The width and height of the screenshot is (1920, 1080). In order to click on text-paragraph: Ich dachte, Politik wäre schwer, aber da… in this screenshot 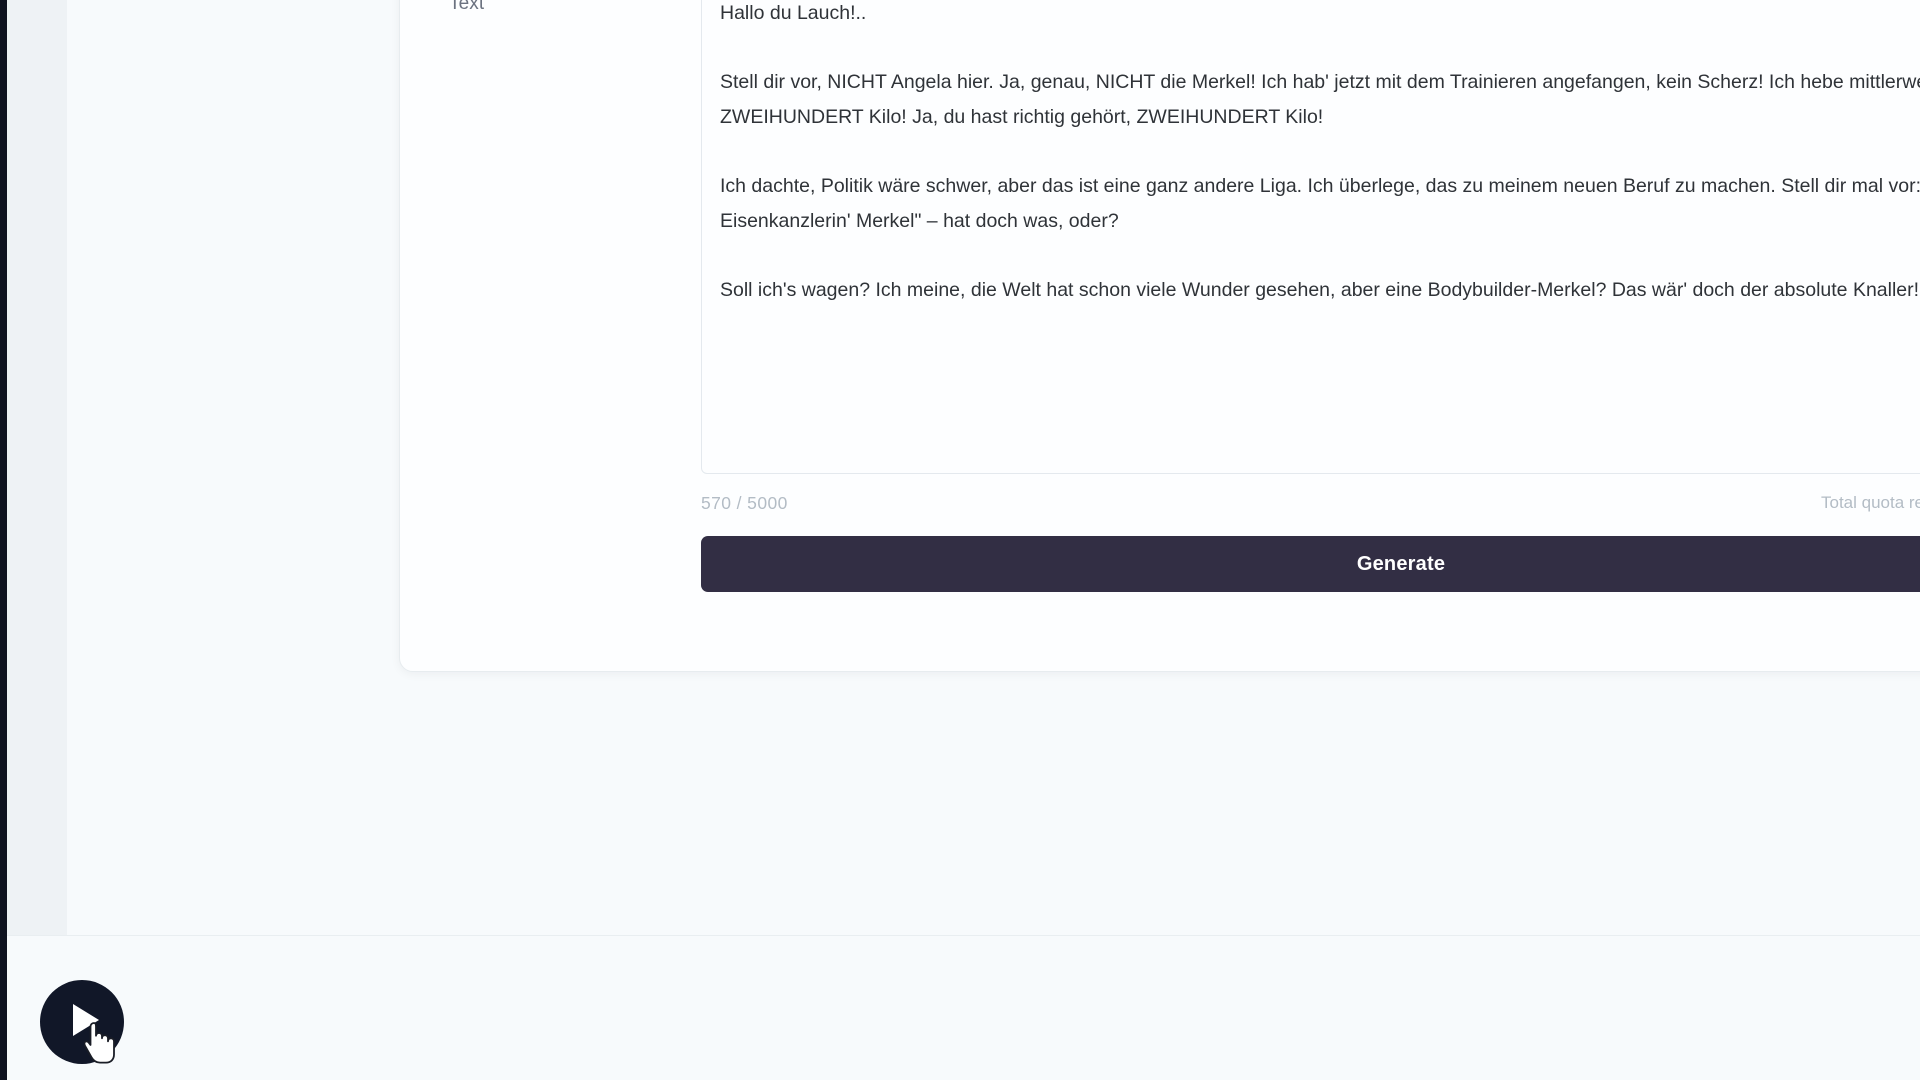, I will do `click(1320, 203)`.